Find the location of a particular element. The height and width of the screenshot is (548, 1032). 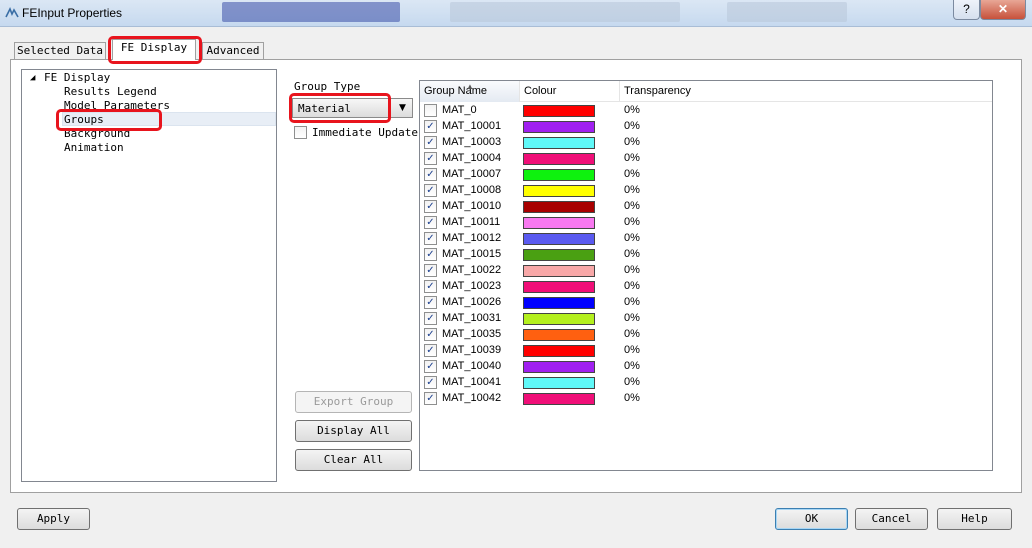

display-all-button: Display All is located at coordinates (353, 431).